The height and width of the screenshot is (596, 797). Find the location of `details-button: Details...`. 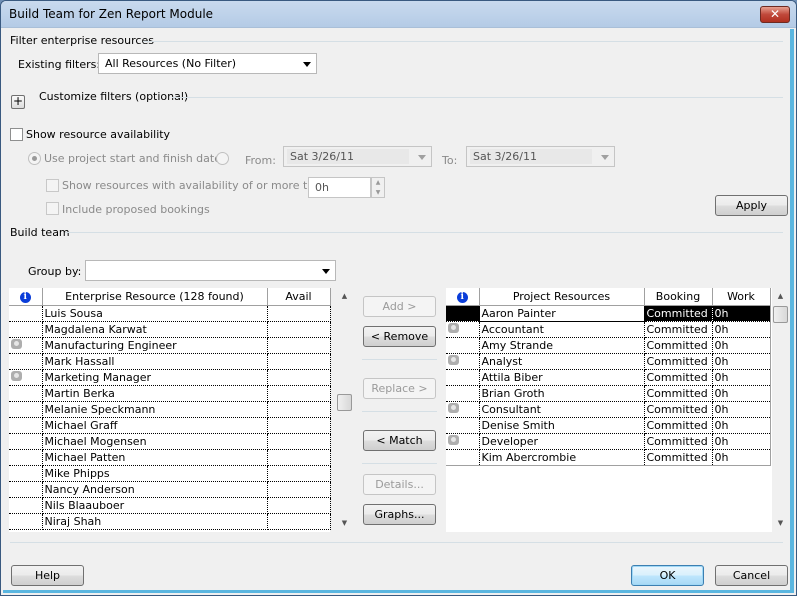

details-button: Details... is located at coordinates (399, 484).